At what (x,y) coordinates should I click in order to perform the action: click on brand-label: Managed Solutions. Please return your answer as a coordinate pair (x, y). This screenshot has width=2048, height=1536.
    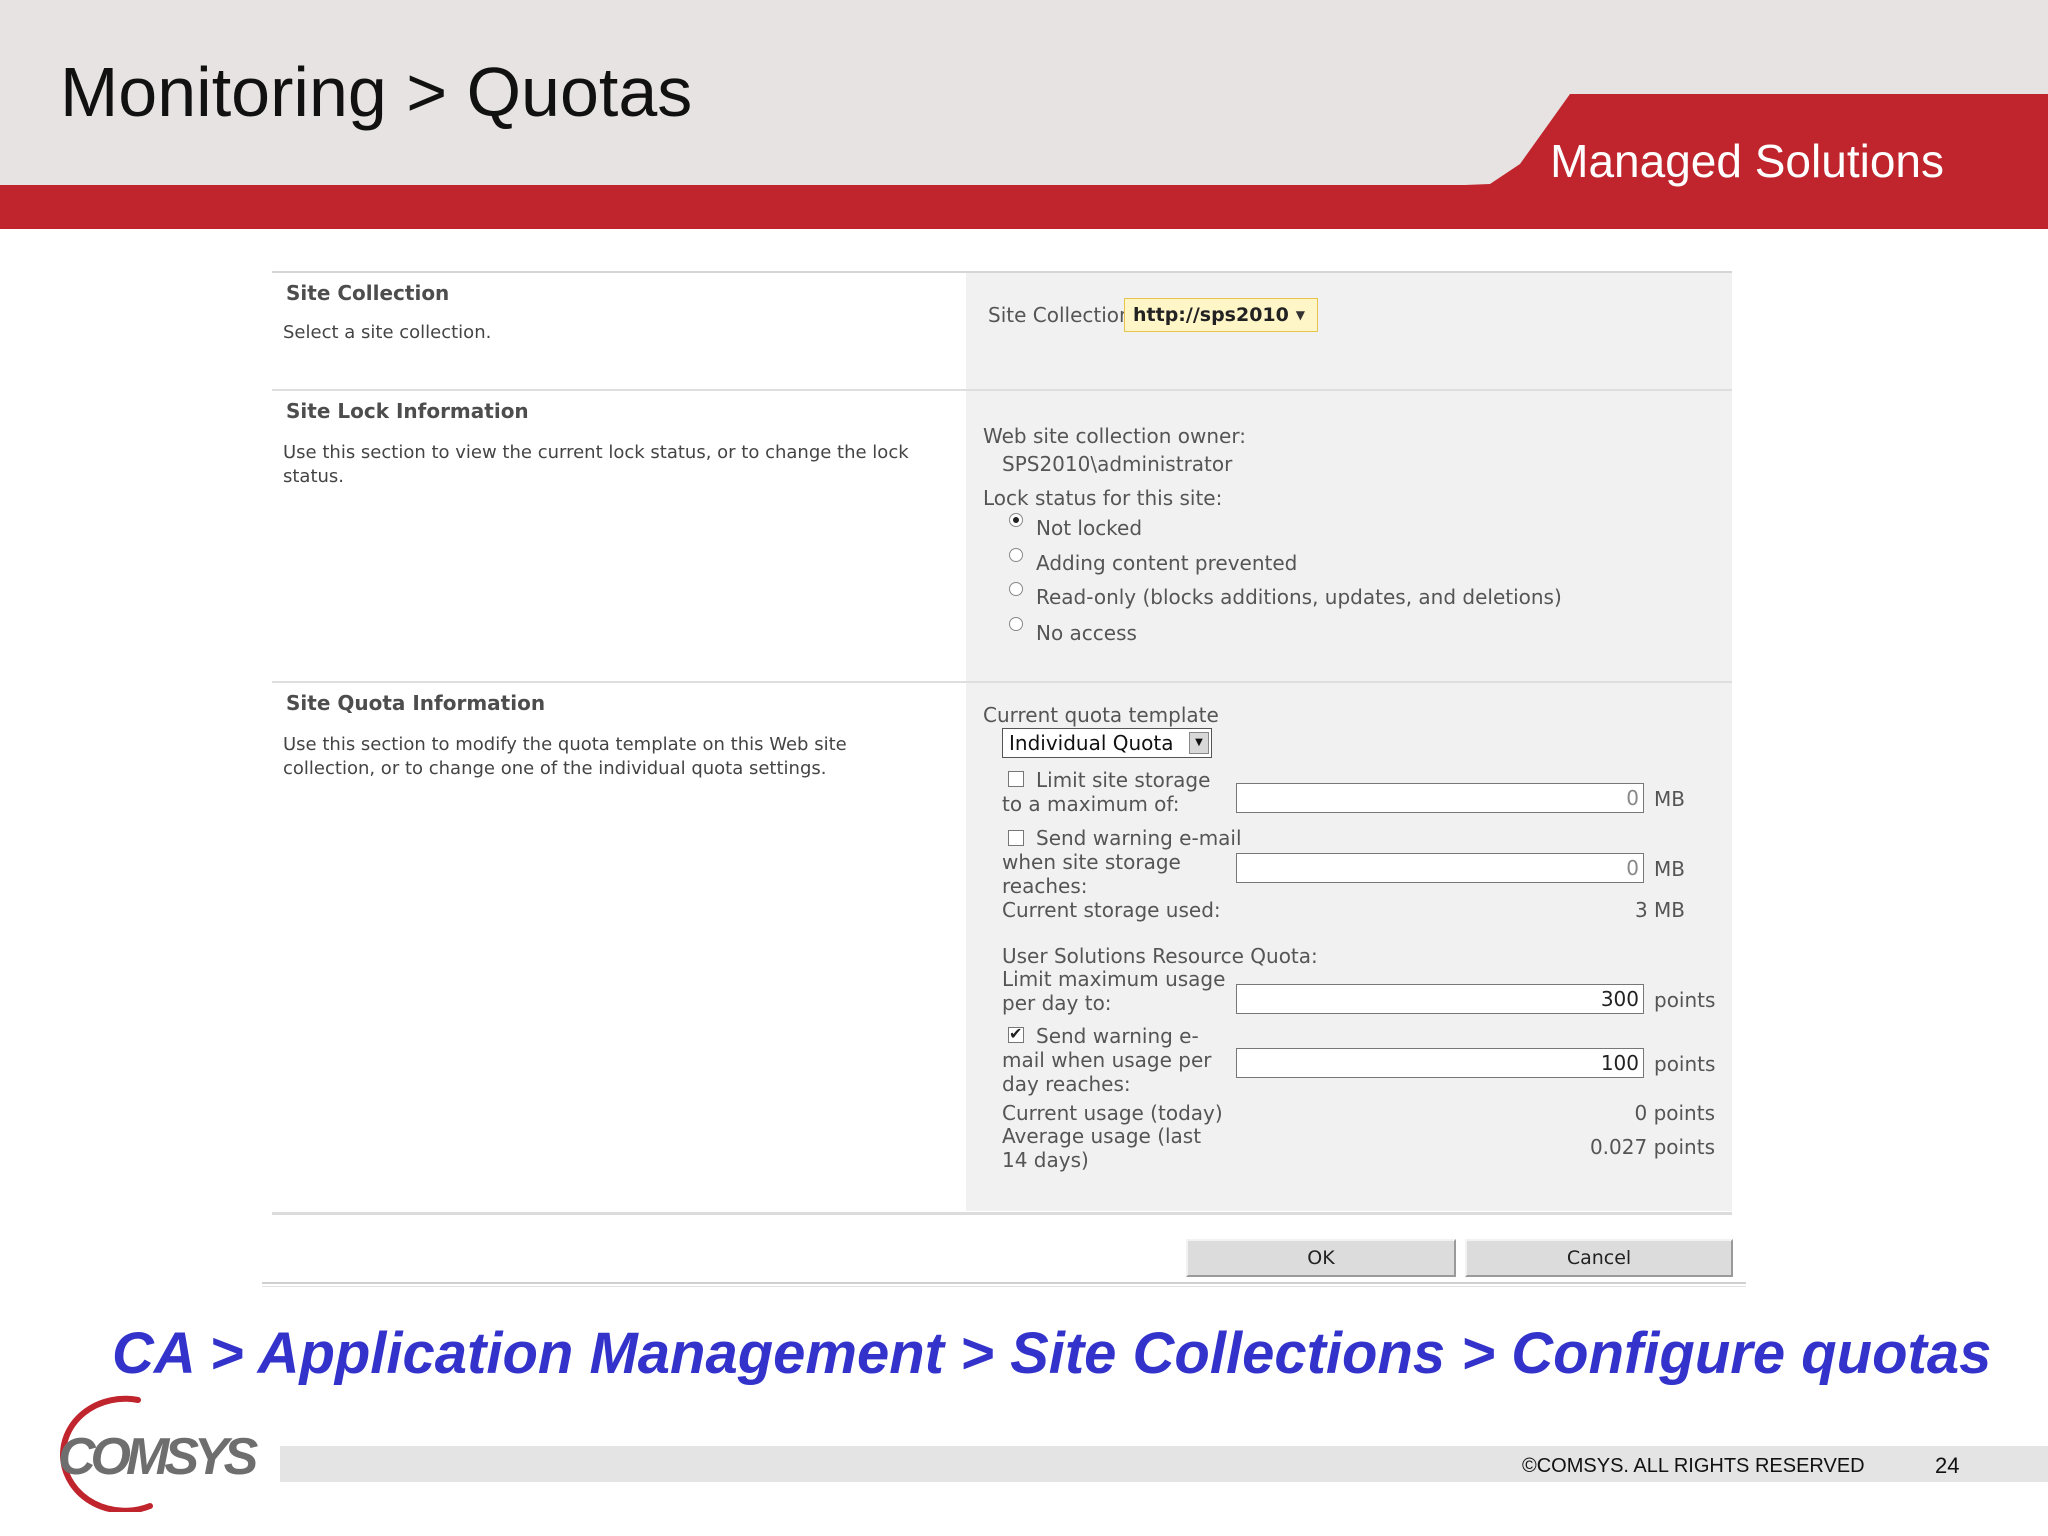
    Looking at the image, I should click on (1747, 161).